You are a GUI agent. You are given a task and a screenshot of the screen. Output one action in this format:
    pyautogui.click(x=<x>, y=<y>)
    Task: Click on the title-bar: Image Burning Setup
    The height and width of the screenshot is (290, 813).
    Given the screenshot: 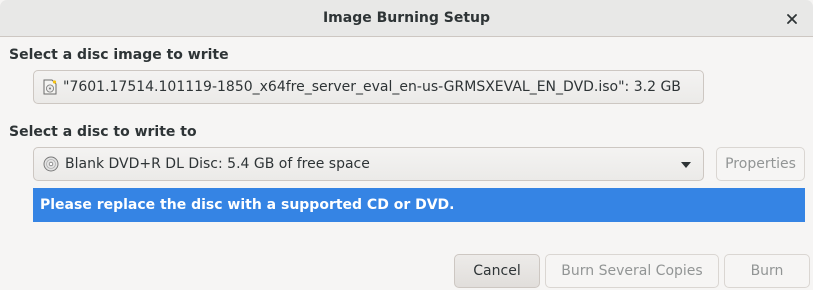 What is the action you would take?
    pyautogui.click(x=406, y=18)
    